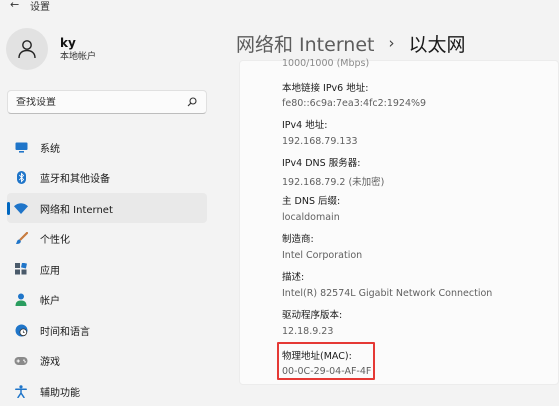 The height and width of the screenshot is (406, 559). I want to click on account-type: 本地帐户, so click(78, 56).